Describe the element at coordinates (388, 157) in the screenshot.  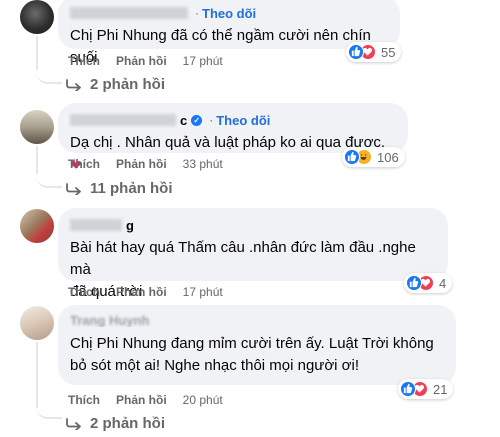
I see `reaction-count: 106` at that location.